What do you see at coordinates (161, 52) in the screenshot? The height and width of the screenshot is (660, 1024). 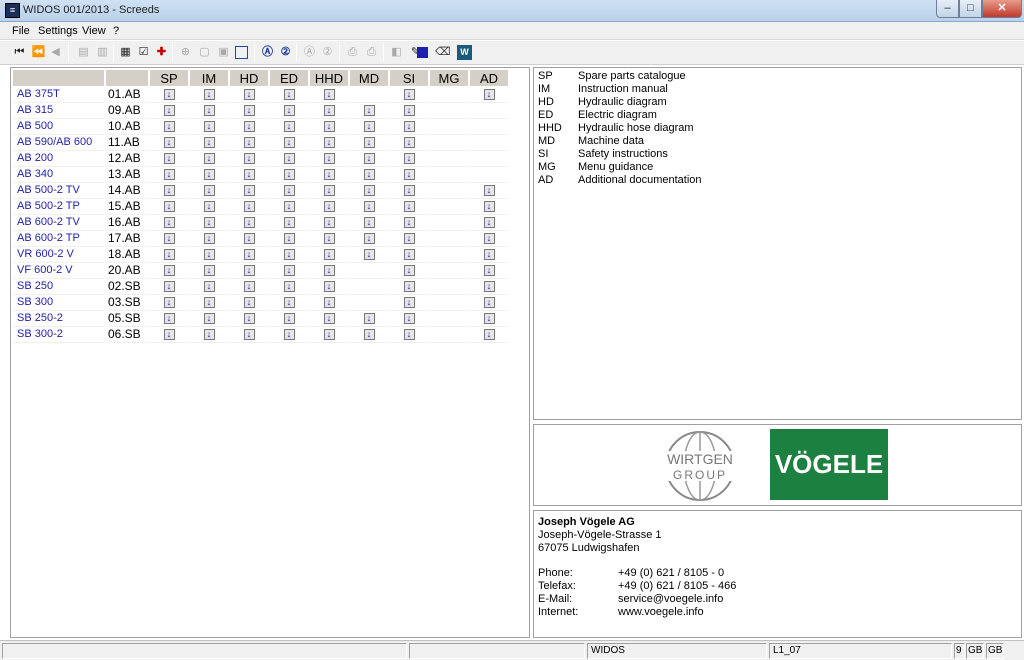 I see `add-icon: ✚` at bounding box center [161, 52].